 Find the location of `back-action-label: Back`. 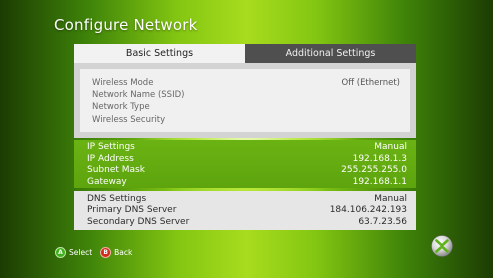

back-action-label: Back is located at coordinates (123, 252).